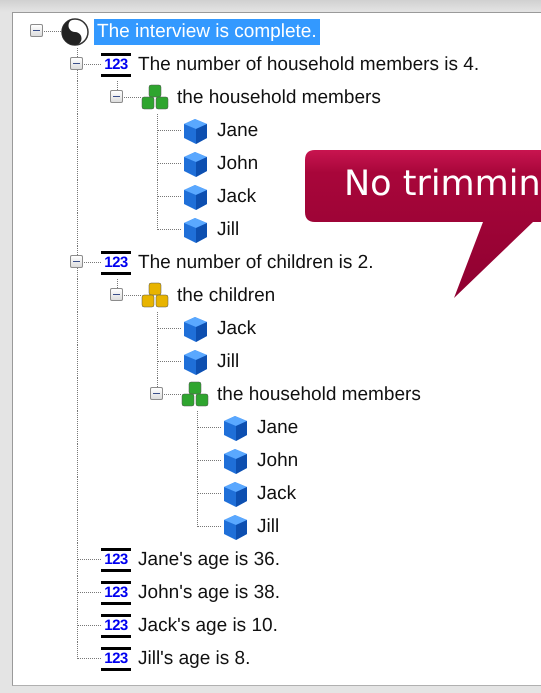 Image resolution: width=541 pixels, height=693 pixels. Describe the element at coordinates (75, 31) in the screenshot. I see `yin-yang-icon` at that location.